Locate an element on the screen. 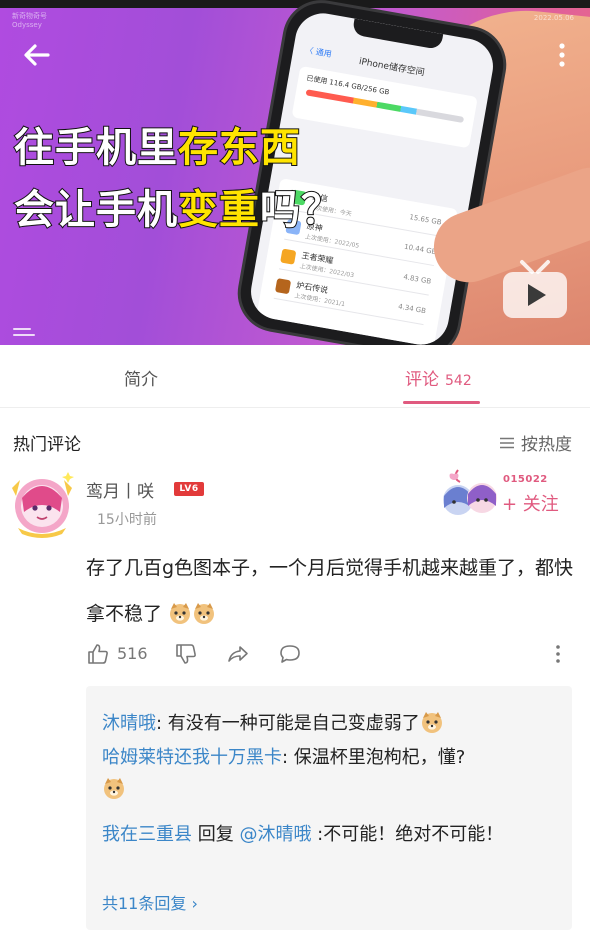  more-options-button is located at coordinates (562, 55).